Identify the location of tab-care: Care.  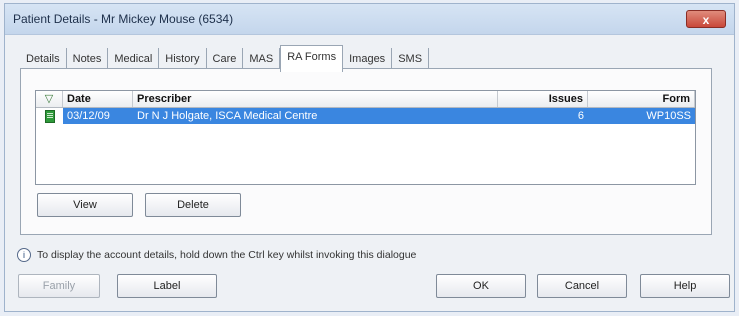
(225, 58).